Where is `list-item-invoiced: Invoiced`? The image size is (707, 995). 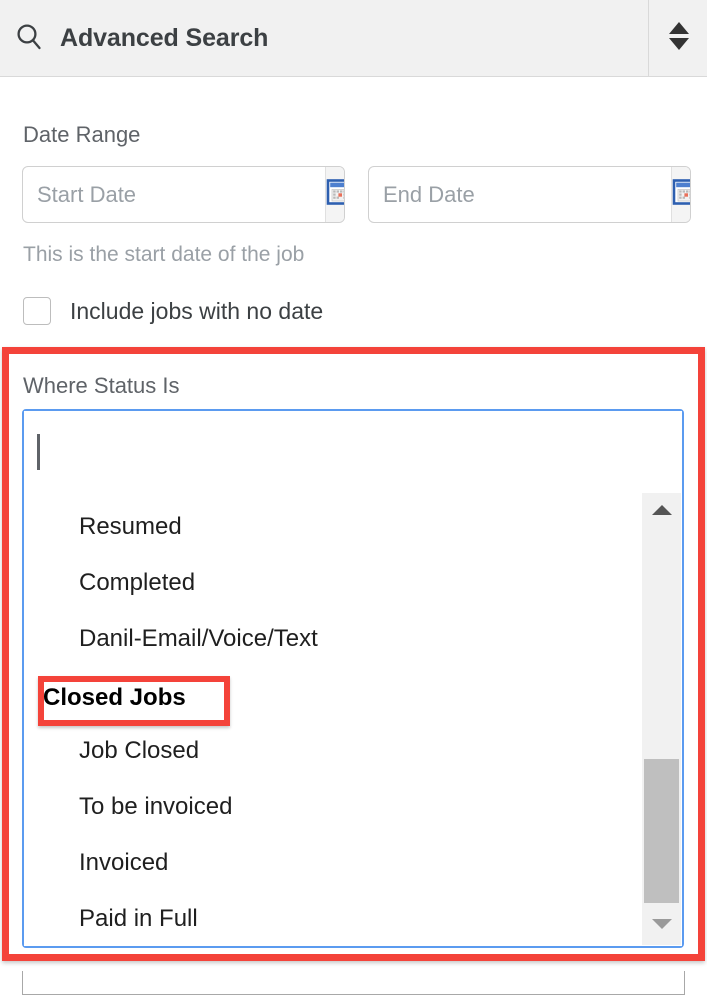 list-item-invoiced: Invoiced is located at coordinates (123, 863).